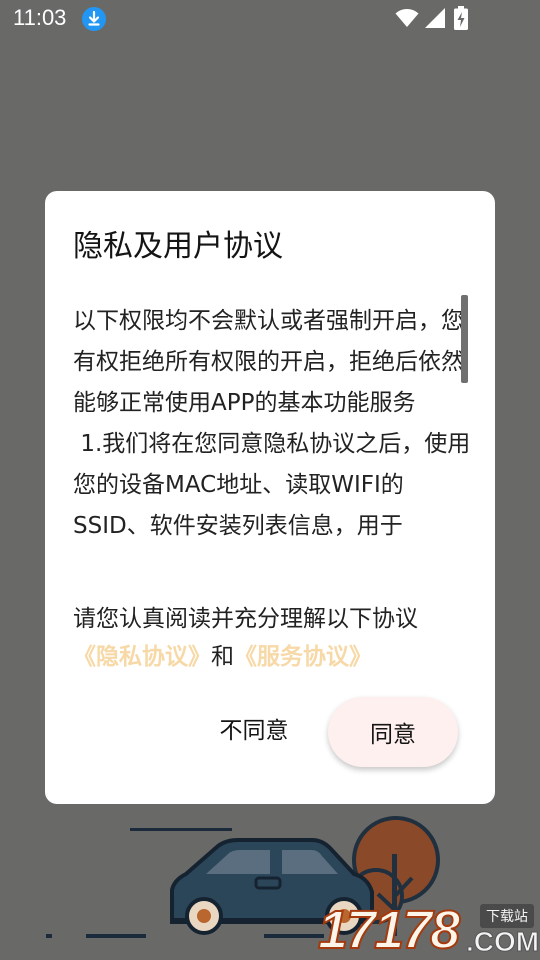  I want to click on privacy-policy-link: 《隐私协议》, so click(142, 657).